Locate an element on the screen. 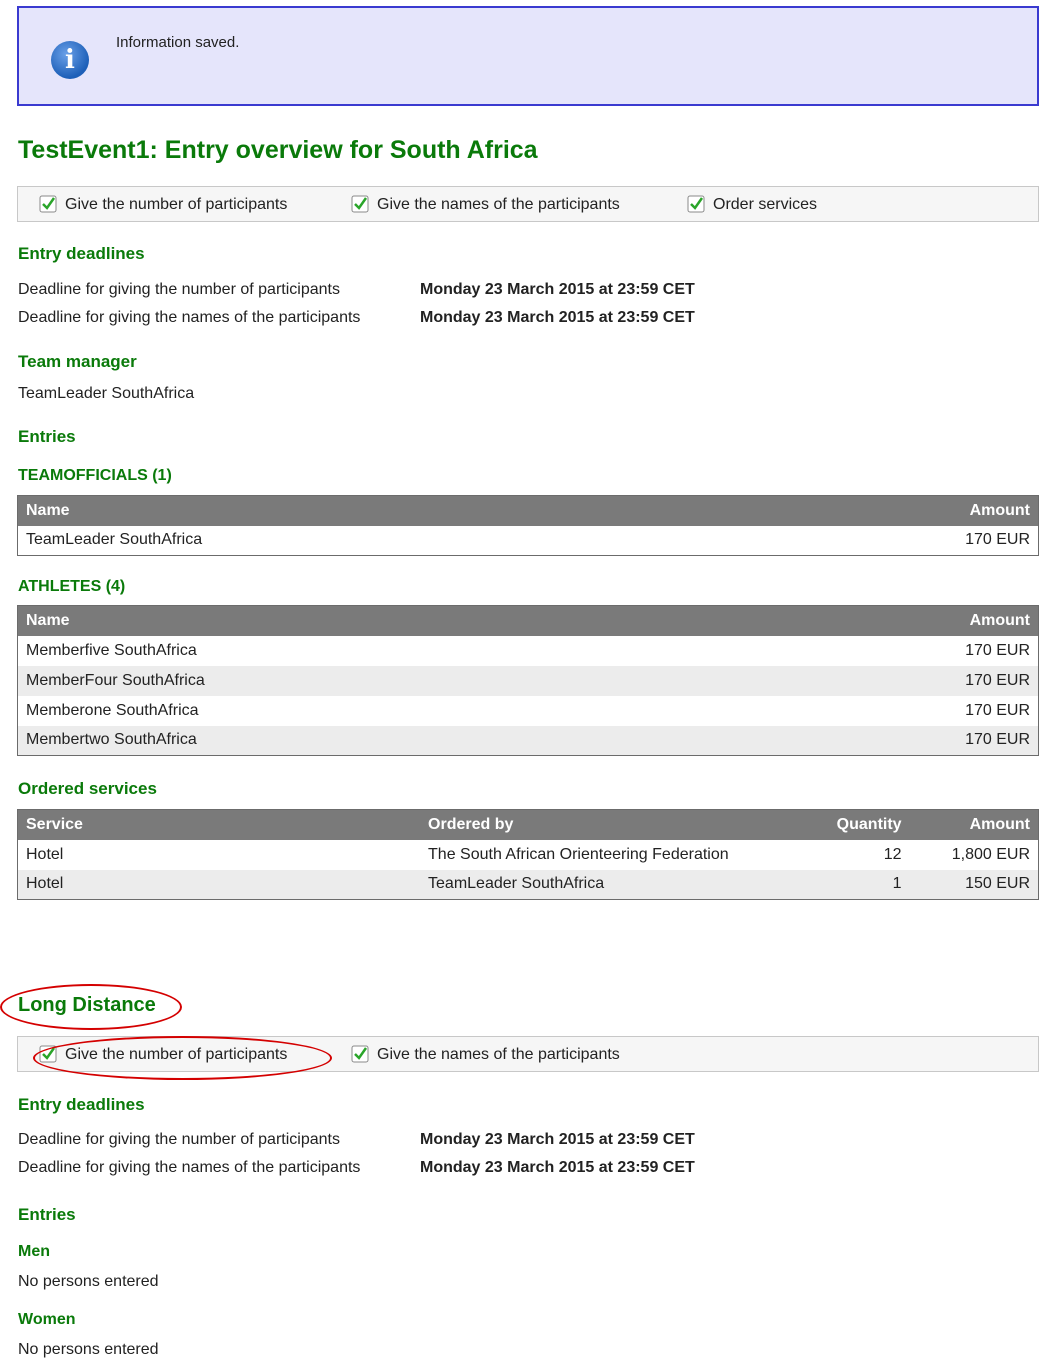 The height and width of the screenshot is (1370, 1039). table-row: Memberfive SouthAfrica 170 EUR is located at coordinates (528, 651).